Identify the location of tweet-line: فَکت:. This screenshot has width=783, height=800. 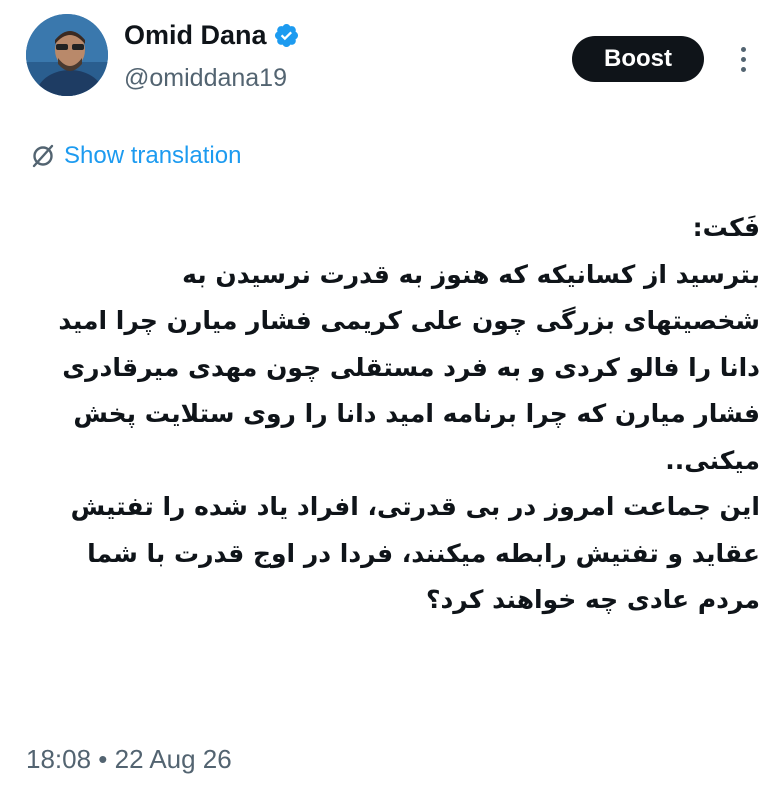
(726, 227).